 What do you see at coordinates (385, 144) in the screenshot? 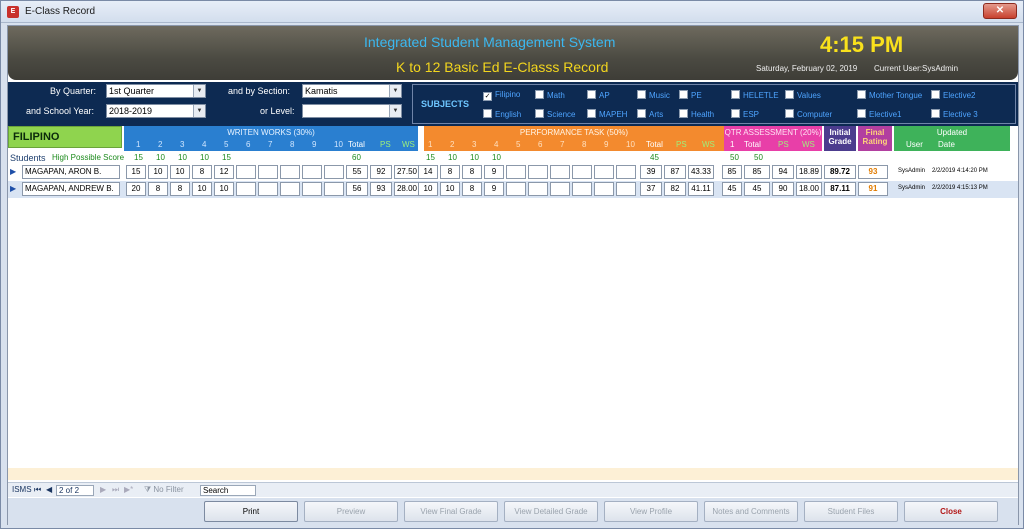
I see `ww-ps-header: PS` at bounding box center [385, 144].